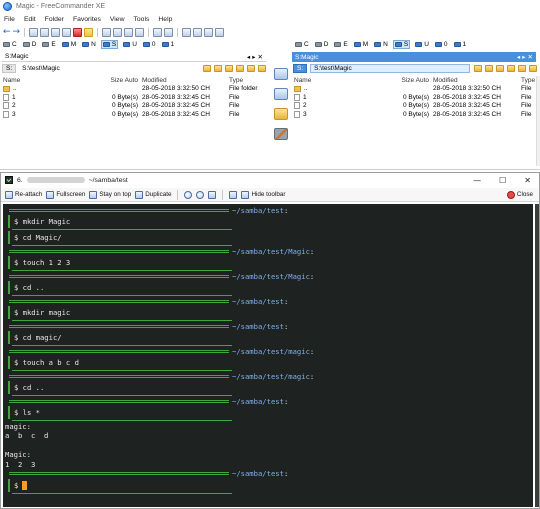 The image size is (540, 509). Describe the element at coordinates (502, 180) in the screenshot. I see `maximize-icon: ☐` at that location.